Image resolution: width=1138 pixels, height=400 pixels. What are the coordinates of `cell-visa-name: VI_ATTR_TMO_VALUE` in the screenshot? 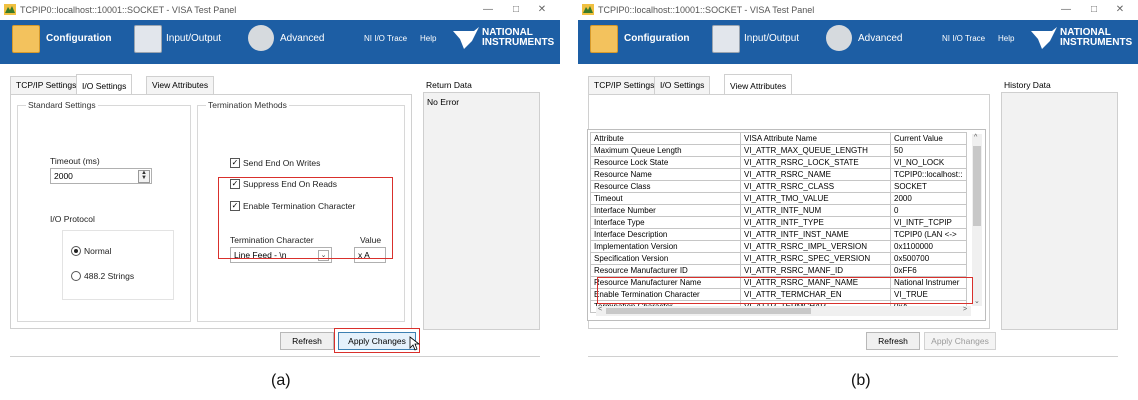 It's located at (815, 198).